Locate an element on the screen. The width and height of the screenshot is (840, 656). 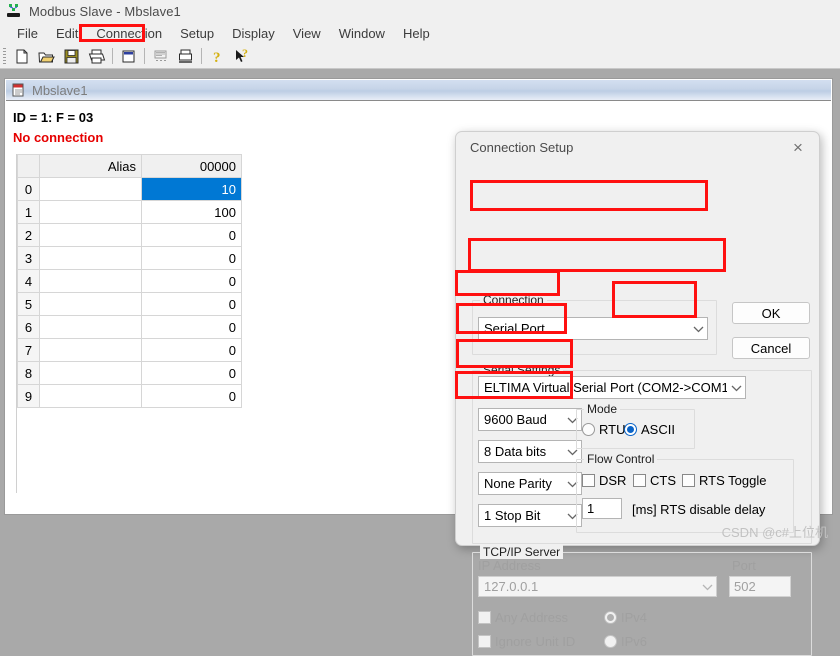
mode-radio-ascii: ASCII is located at coordinates (649, 429).